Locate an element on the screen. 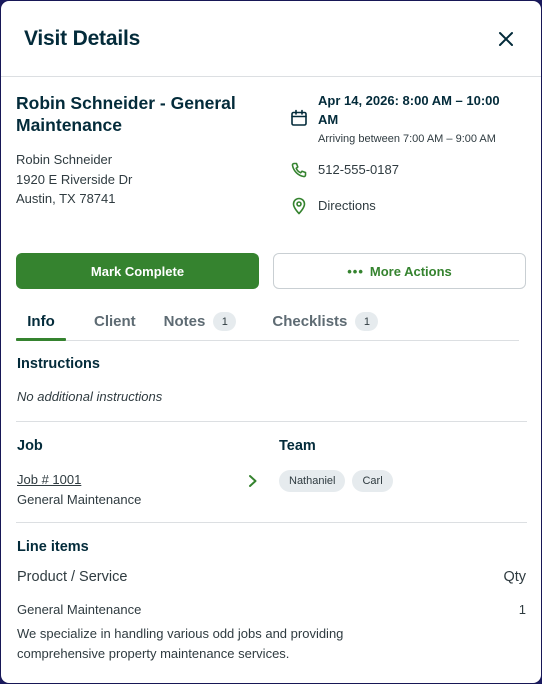 The width and height of the screenshot is (542, 684). action-buttons: Mark Complete ••• More Actions is located at coordinates (271, 271).